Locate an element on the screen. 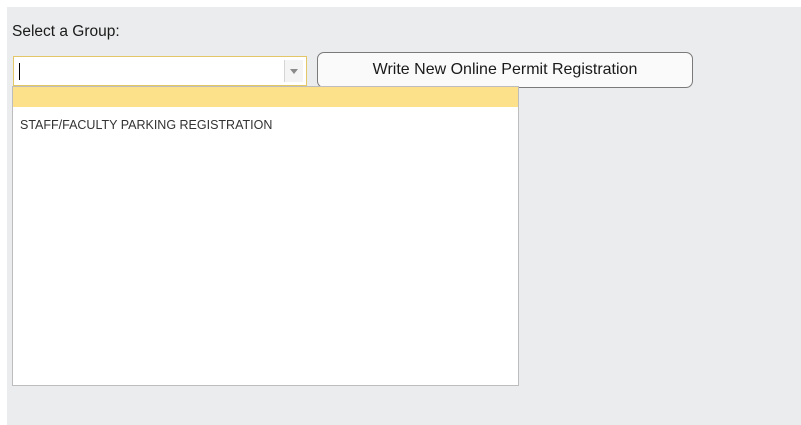 This screenshot has height=425, width=801. write-new-permit-registration-button: Write New Online Permit Registration is located at coordinates (505, 70).